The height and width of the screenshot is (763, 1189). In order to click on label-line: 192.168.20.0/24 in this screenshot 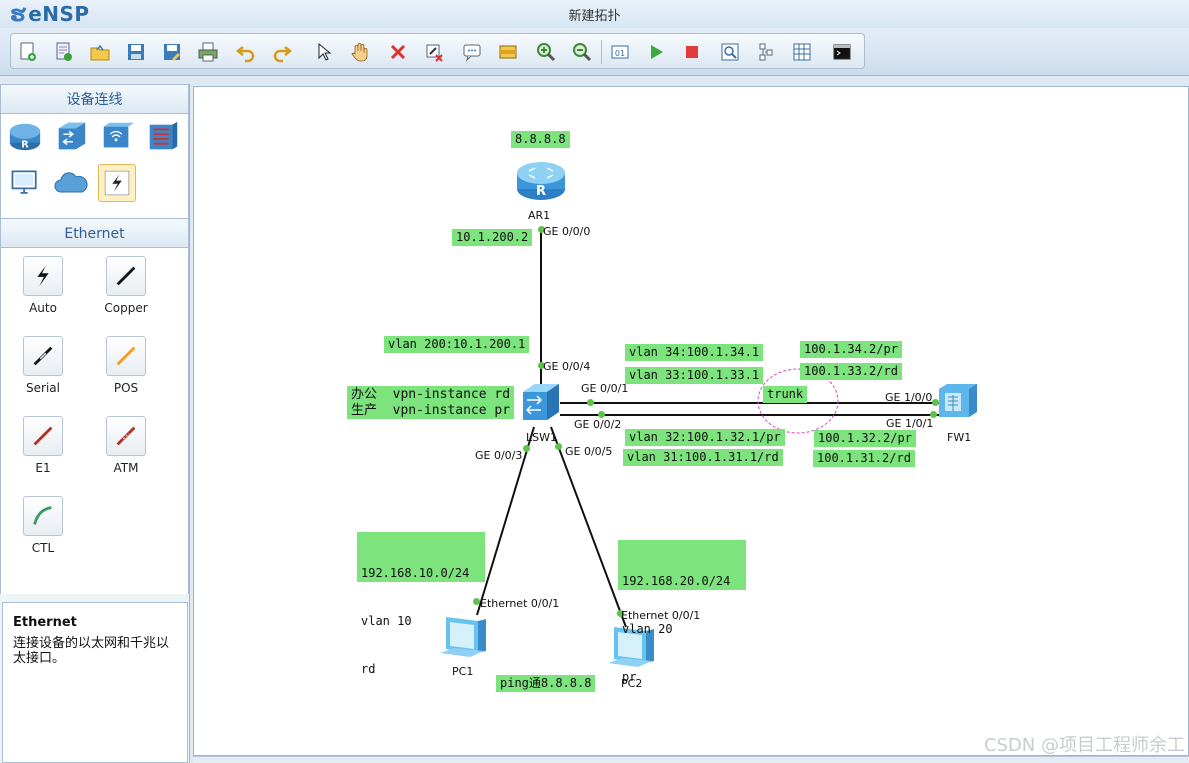, I will do `click(676, 581)`.